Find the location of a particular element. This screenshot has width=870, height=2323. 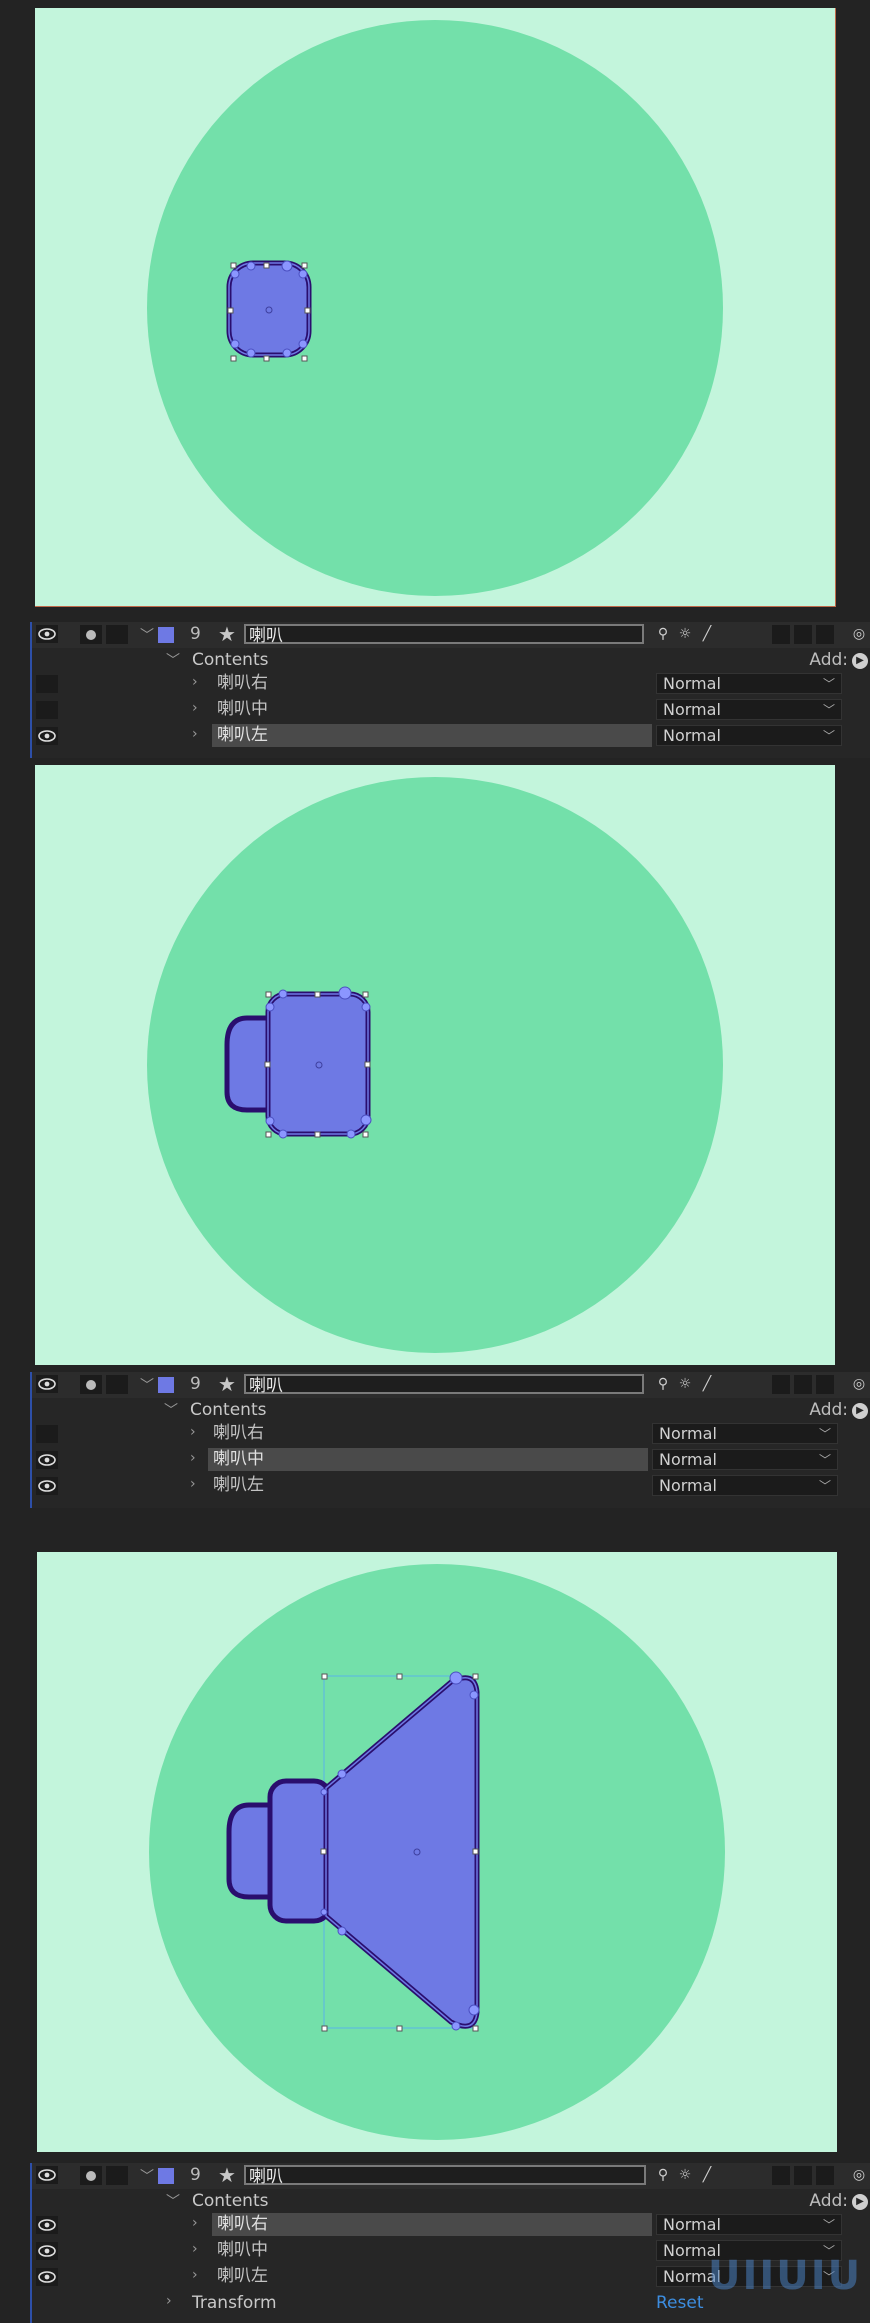

reset-link: Reset is located at coordinates (680, 2303).